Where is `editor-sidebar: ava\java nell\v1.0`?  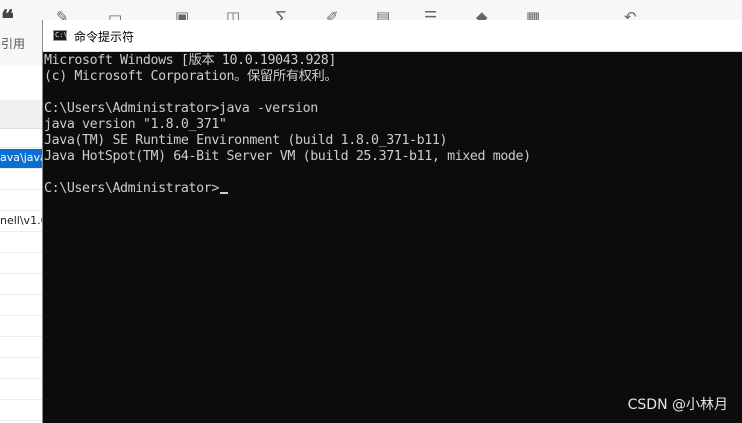 editor-sidebar: ava\java nell\v1.0 is located at coordinates (21, 244).